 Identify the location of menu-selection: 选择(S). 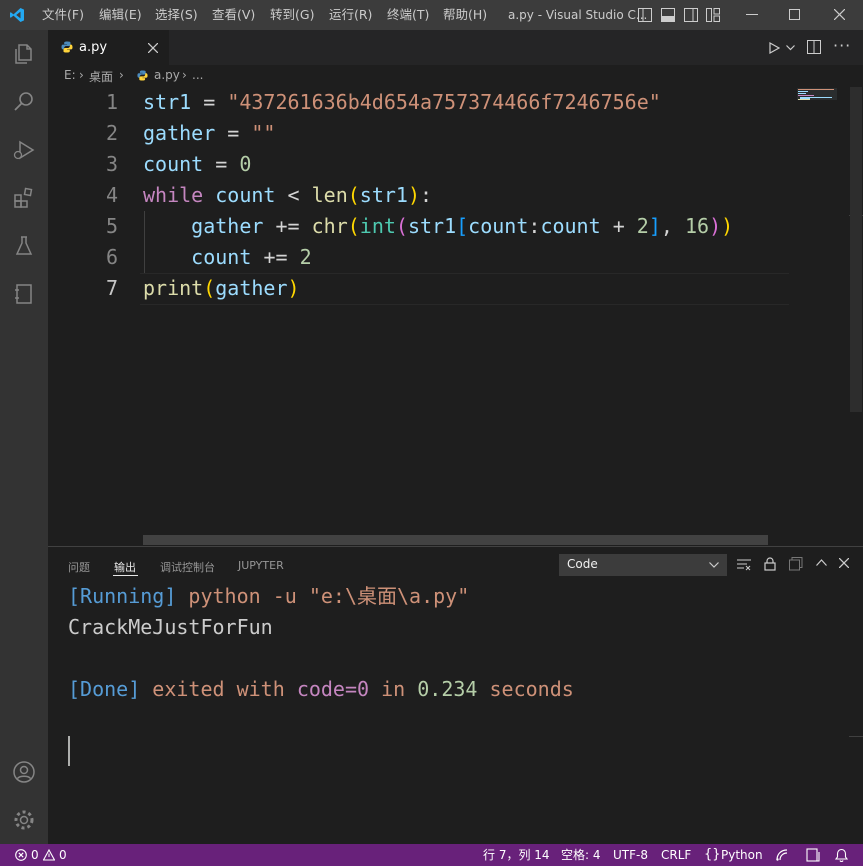
(176, 15).